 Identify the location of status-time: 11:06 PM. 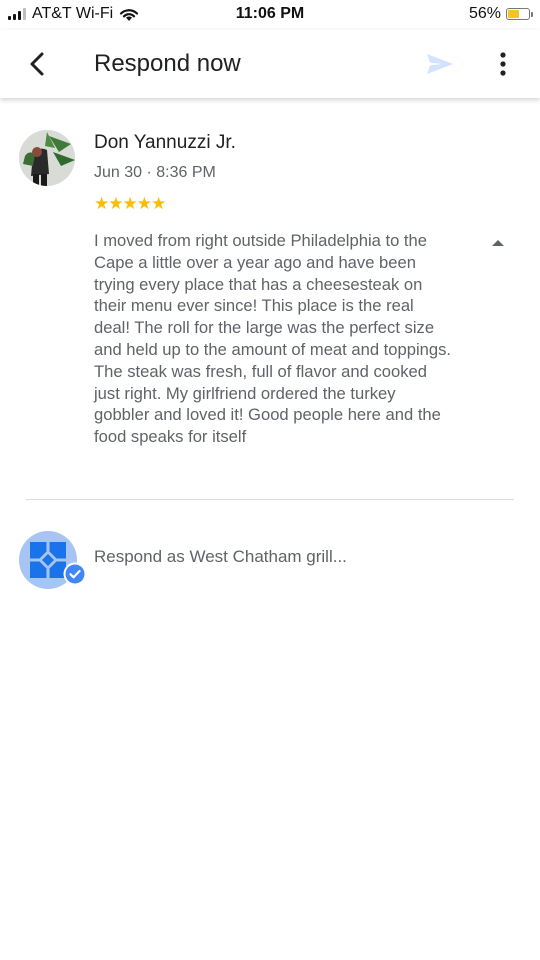
(270, 13).